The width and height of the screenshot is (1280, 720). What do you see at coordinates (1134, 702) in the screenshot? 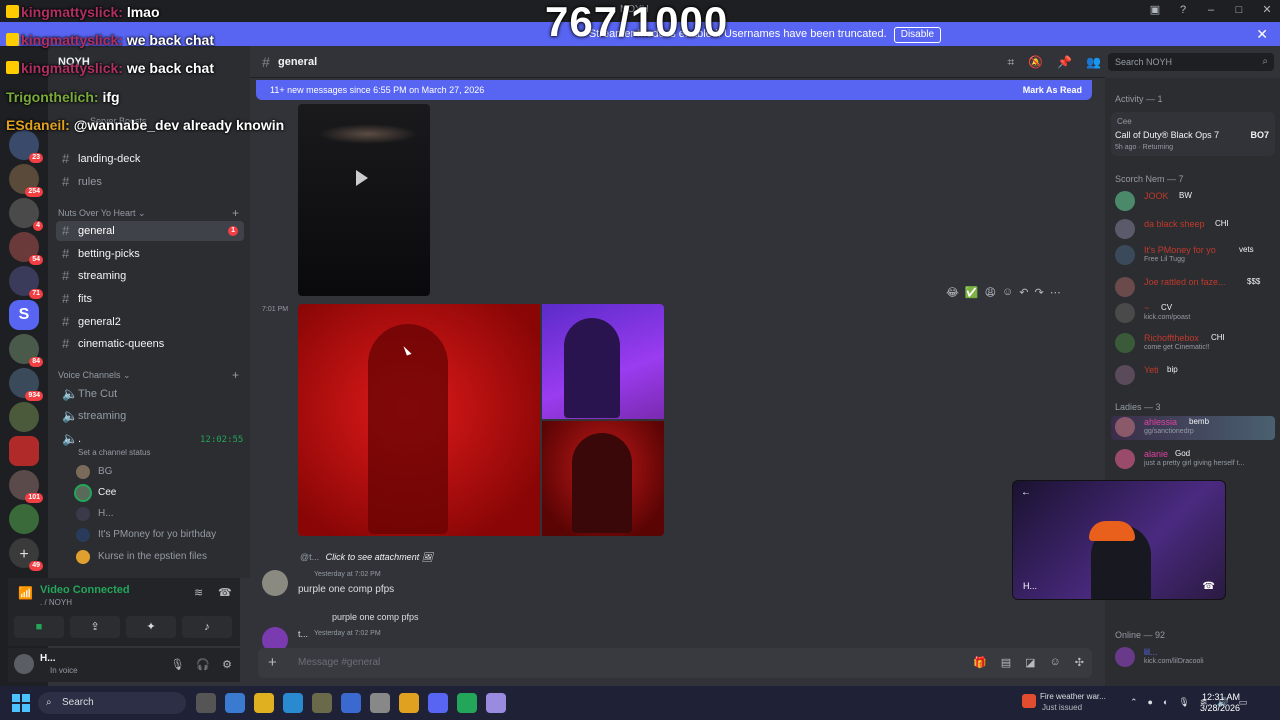
I see `chevron-up-icon: ⌃` at bounding box center [1134, 702].